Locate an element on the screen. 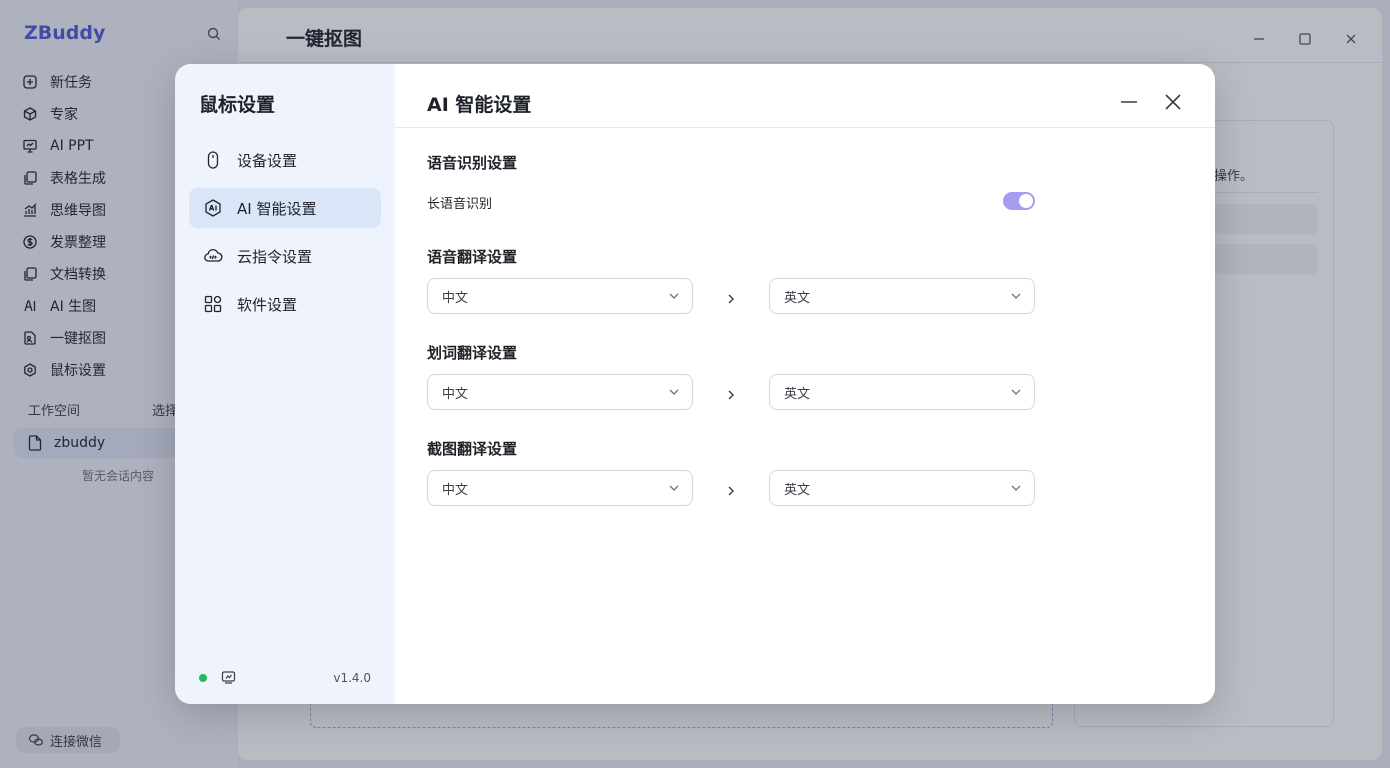 The width and height of the screenshot is (1390, 768). screen-cast-icon is located at coordinates (228, 677).